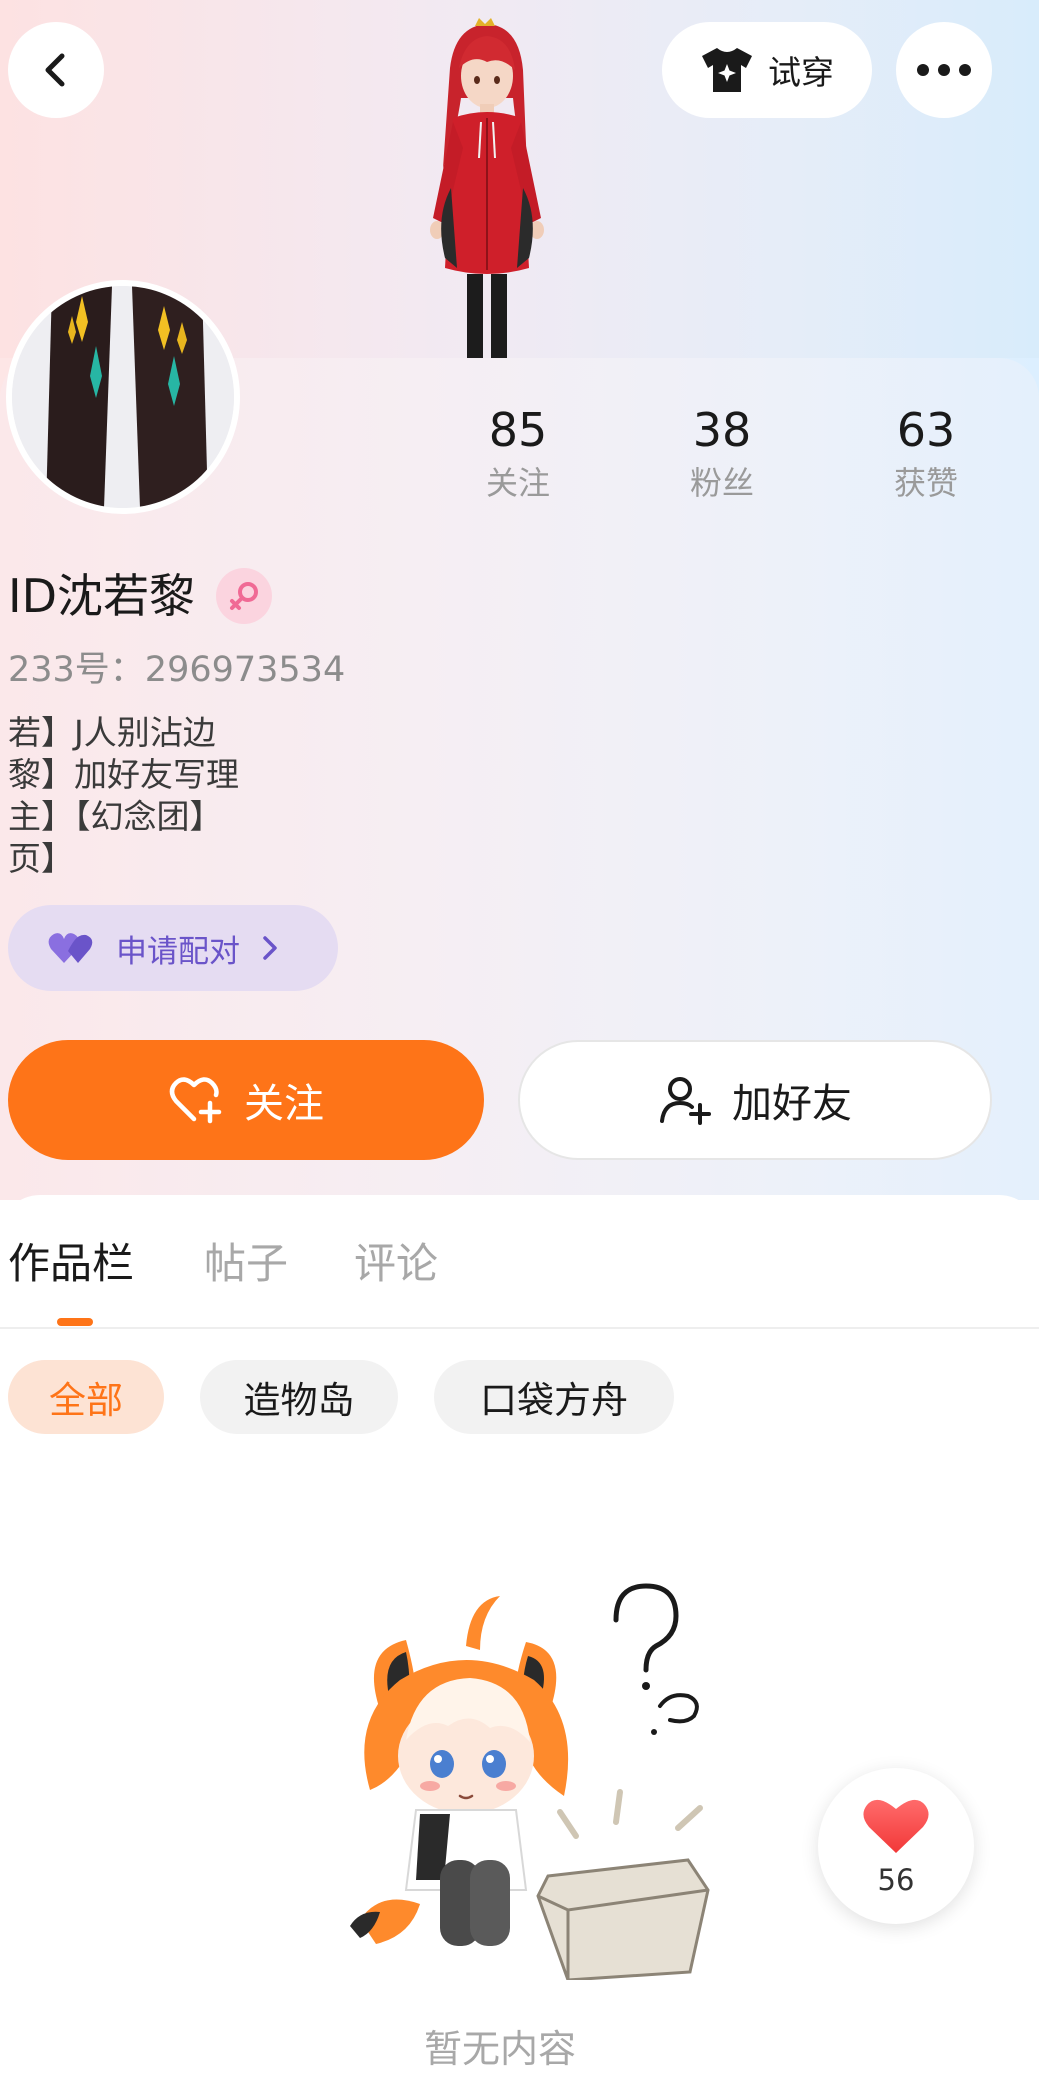  I want to click on add-friend-label: 加好友, so click(792, 1104).